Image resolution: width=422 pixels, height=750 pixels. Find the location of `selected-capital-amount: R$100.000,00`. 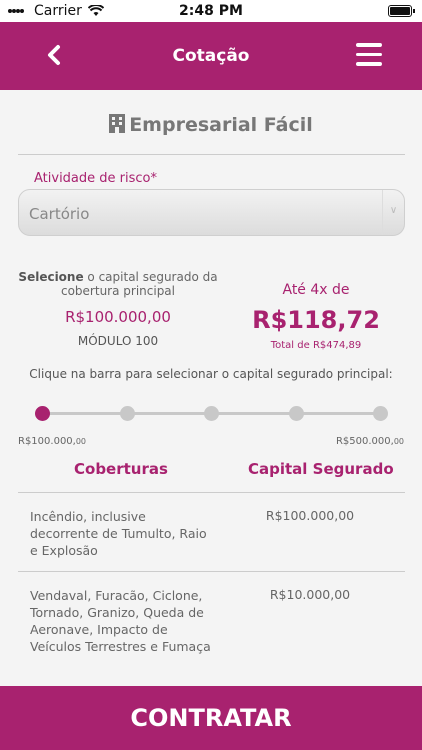

selected-capital-amount: R$100.000,00 is located at coordinates (118, 317).